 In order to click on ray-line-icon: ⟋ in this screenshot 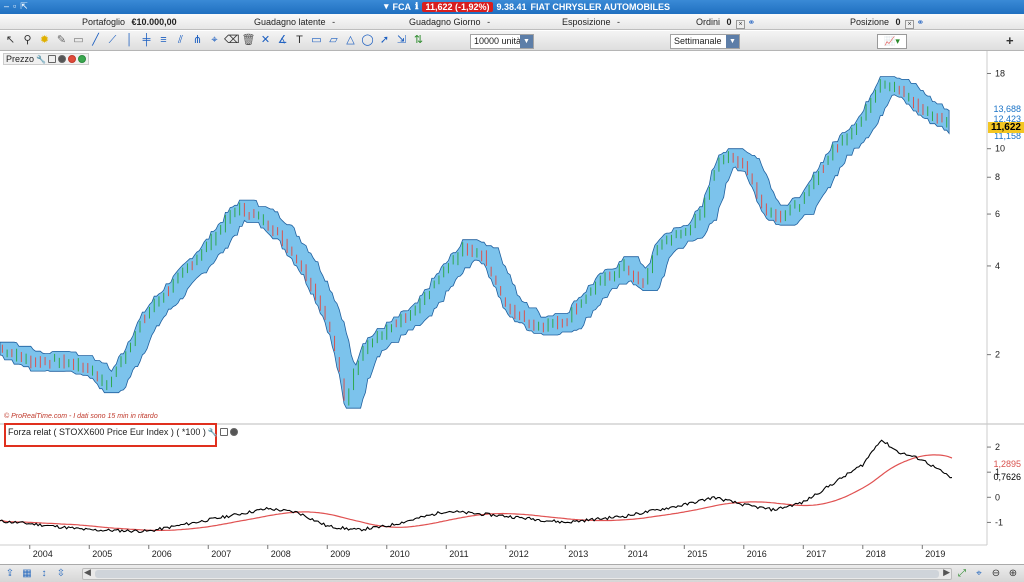, I will do `click(112, 40)`.